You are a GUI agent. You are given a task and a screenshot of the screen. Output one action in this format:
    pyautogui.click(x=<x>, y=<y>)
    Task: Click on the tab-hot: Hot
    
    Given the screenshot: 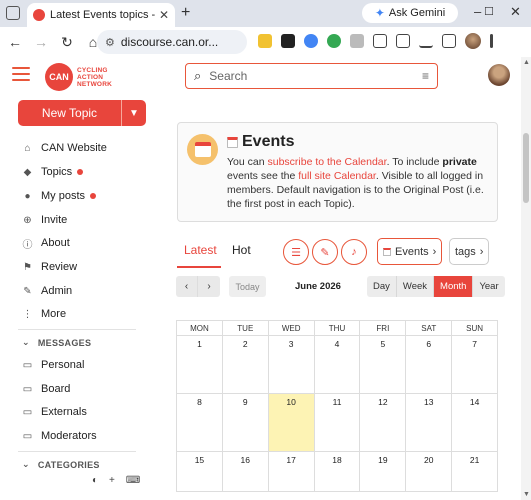 What is the action you would take?
    pyautogui.click(x=241, y=250)
    